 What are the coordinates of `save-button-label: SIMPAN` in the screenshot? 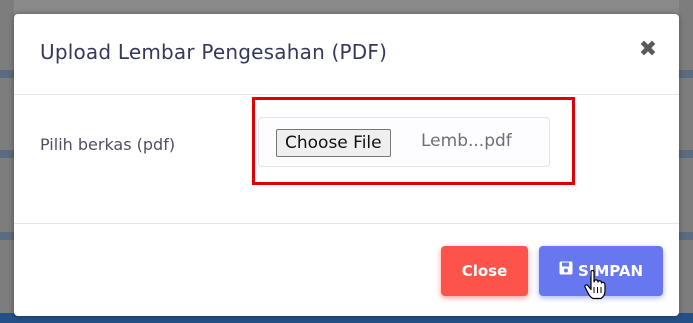 It's located at (610, 271).